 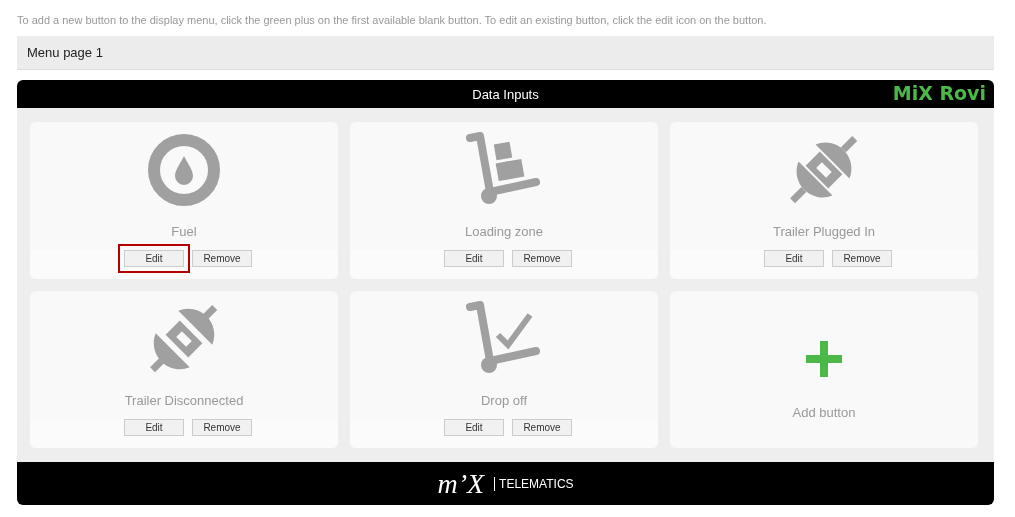 What do you see at coordinates (824, 412) in the screenshot?
I see `card-label: Add button` at bounding box center [824, 412].